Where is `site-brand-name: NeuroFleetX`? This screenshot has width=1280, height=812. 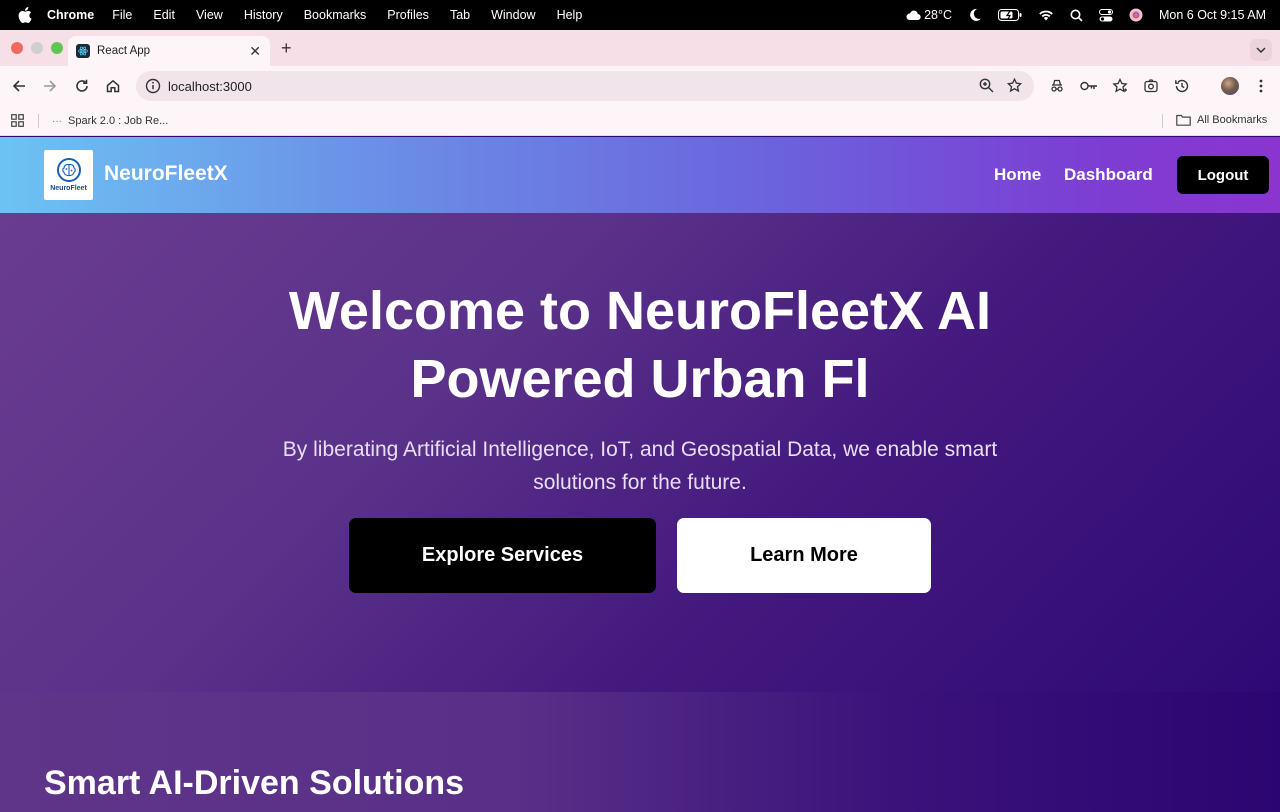 site-brand-name: NeuroFleetX is located at coordinates (166, 174).